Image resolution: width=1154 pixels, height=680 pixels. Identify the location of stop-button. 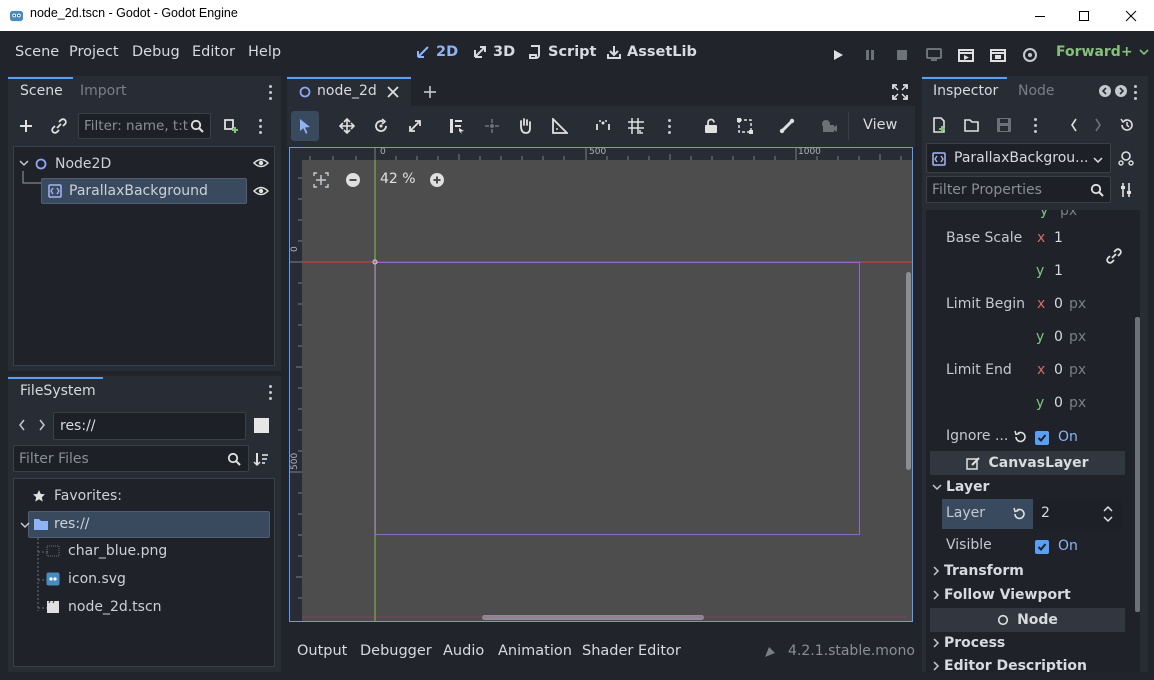
(902, 55).